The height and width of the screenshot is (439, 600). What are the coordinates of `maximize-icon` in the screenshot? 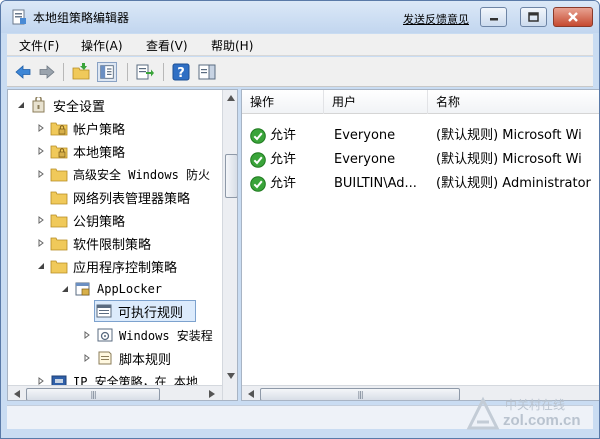 It's located at (533, 17).